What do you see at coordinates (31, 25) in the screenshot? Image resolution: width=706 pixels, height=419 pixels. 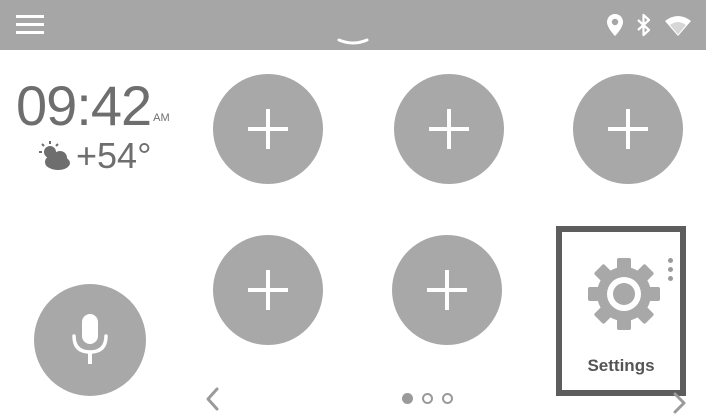 I see `menu-icon` at bounding box center [31, 25].